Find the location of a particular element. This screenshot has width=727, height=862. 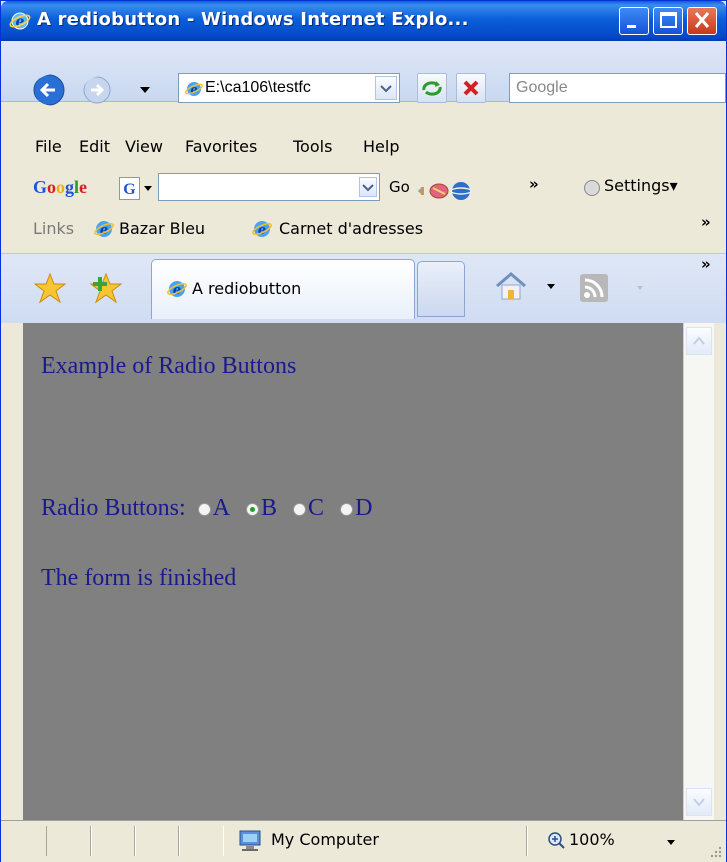

ie-logo-icon: e is located at coordinates (20, 21).